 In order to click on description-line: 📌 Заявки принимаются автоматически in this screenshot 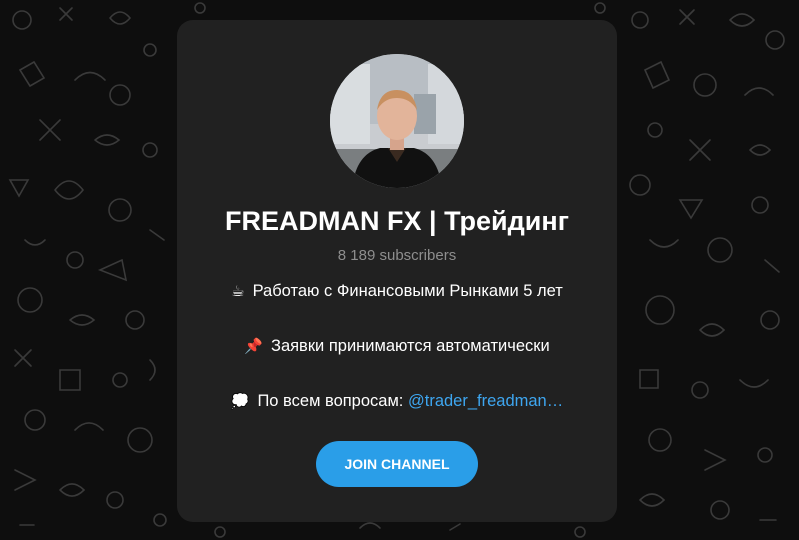, I will do `click(397, 346)`.